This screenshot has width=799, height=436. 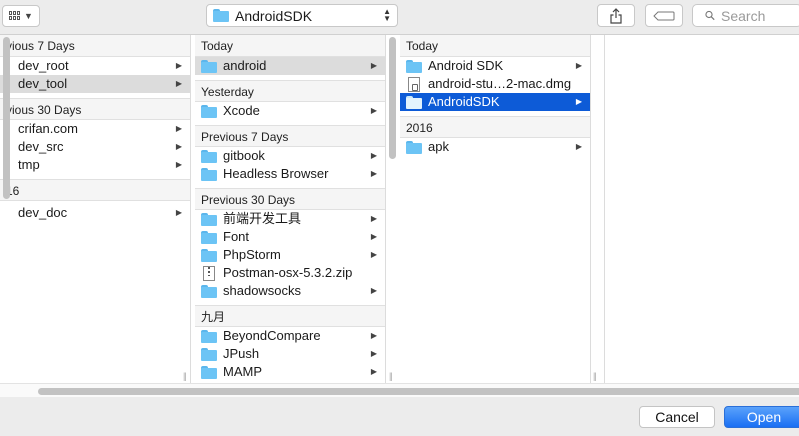 I want to click on item-label: Headless Browser, so click(x=276, y=173).